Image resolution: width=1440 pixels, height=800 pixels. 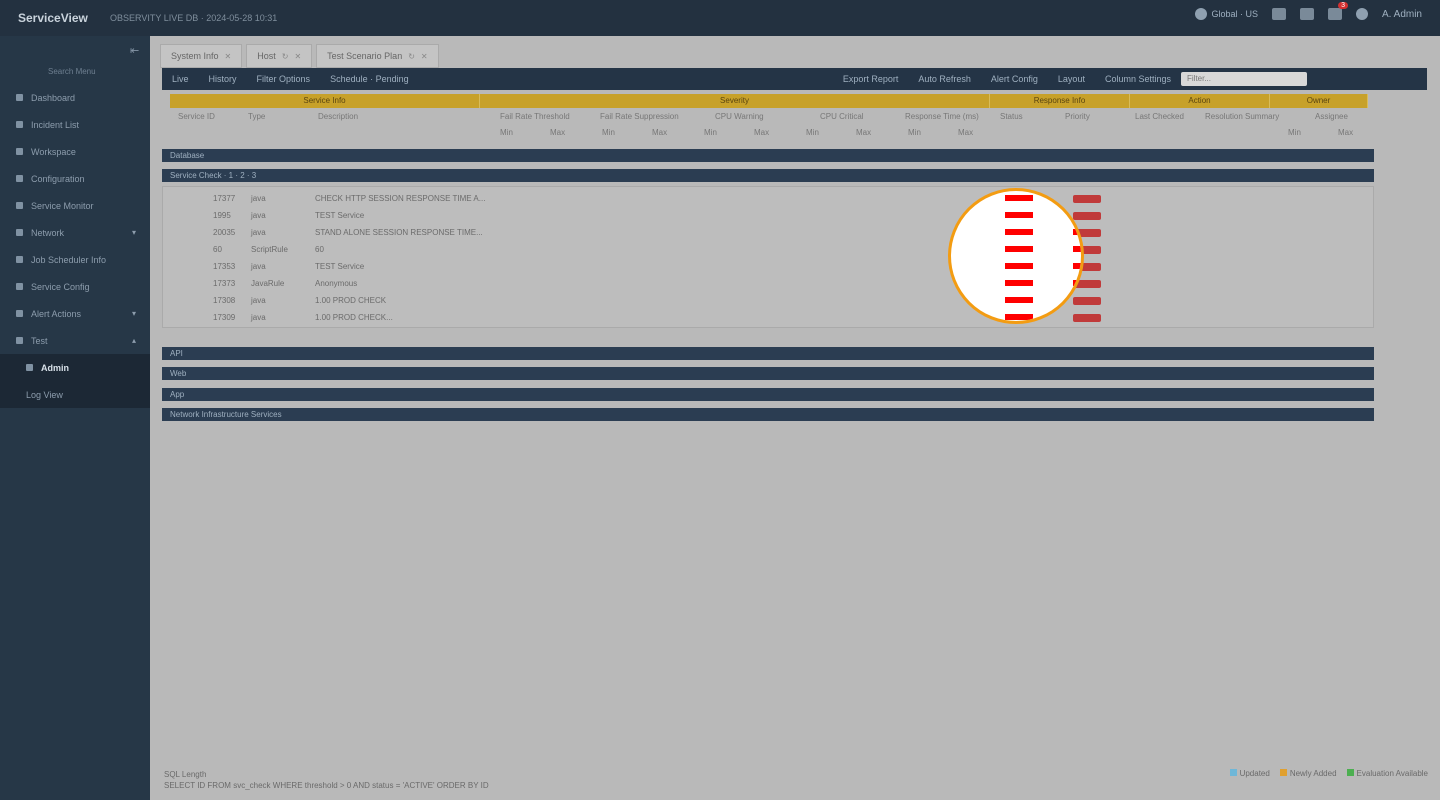 I want to click on toolbar-filter: Filter Options, so click(x=284, y=79).